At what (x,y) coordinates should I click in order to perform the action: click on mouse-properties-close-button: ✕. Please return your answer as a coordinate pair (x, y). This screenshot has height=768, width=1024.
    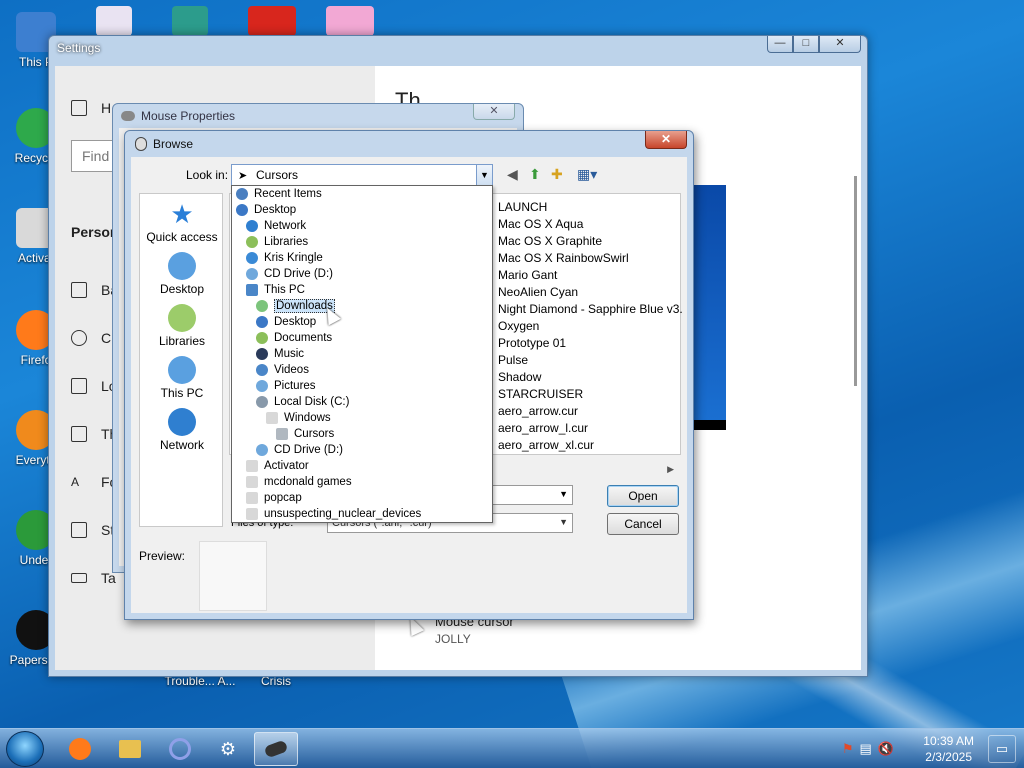
    Looking at the image, I should click on (494, 112).